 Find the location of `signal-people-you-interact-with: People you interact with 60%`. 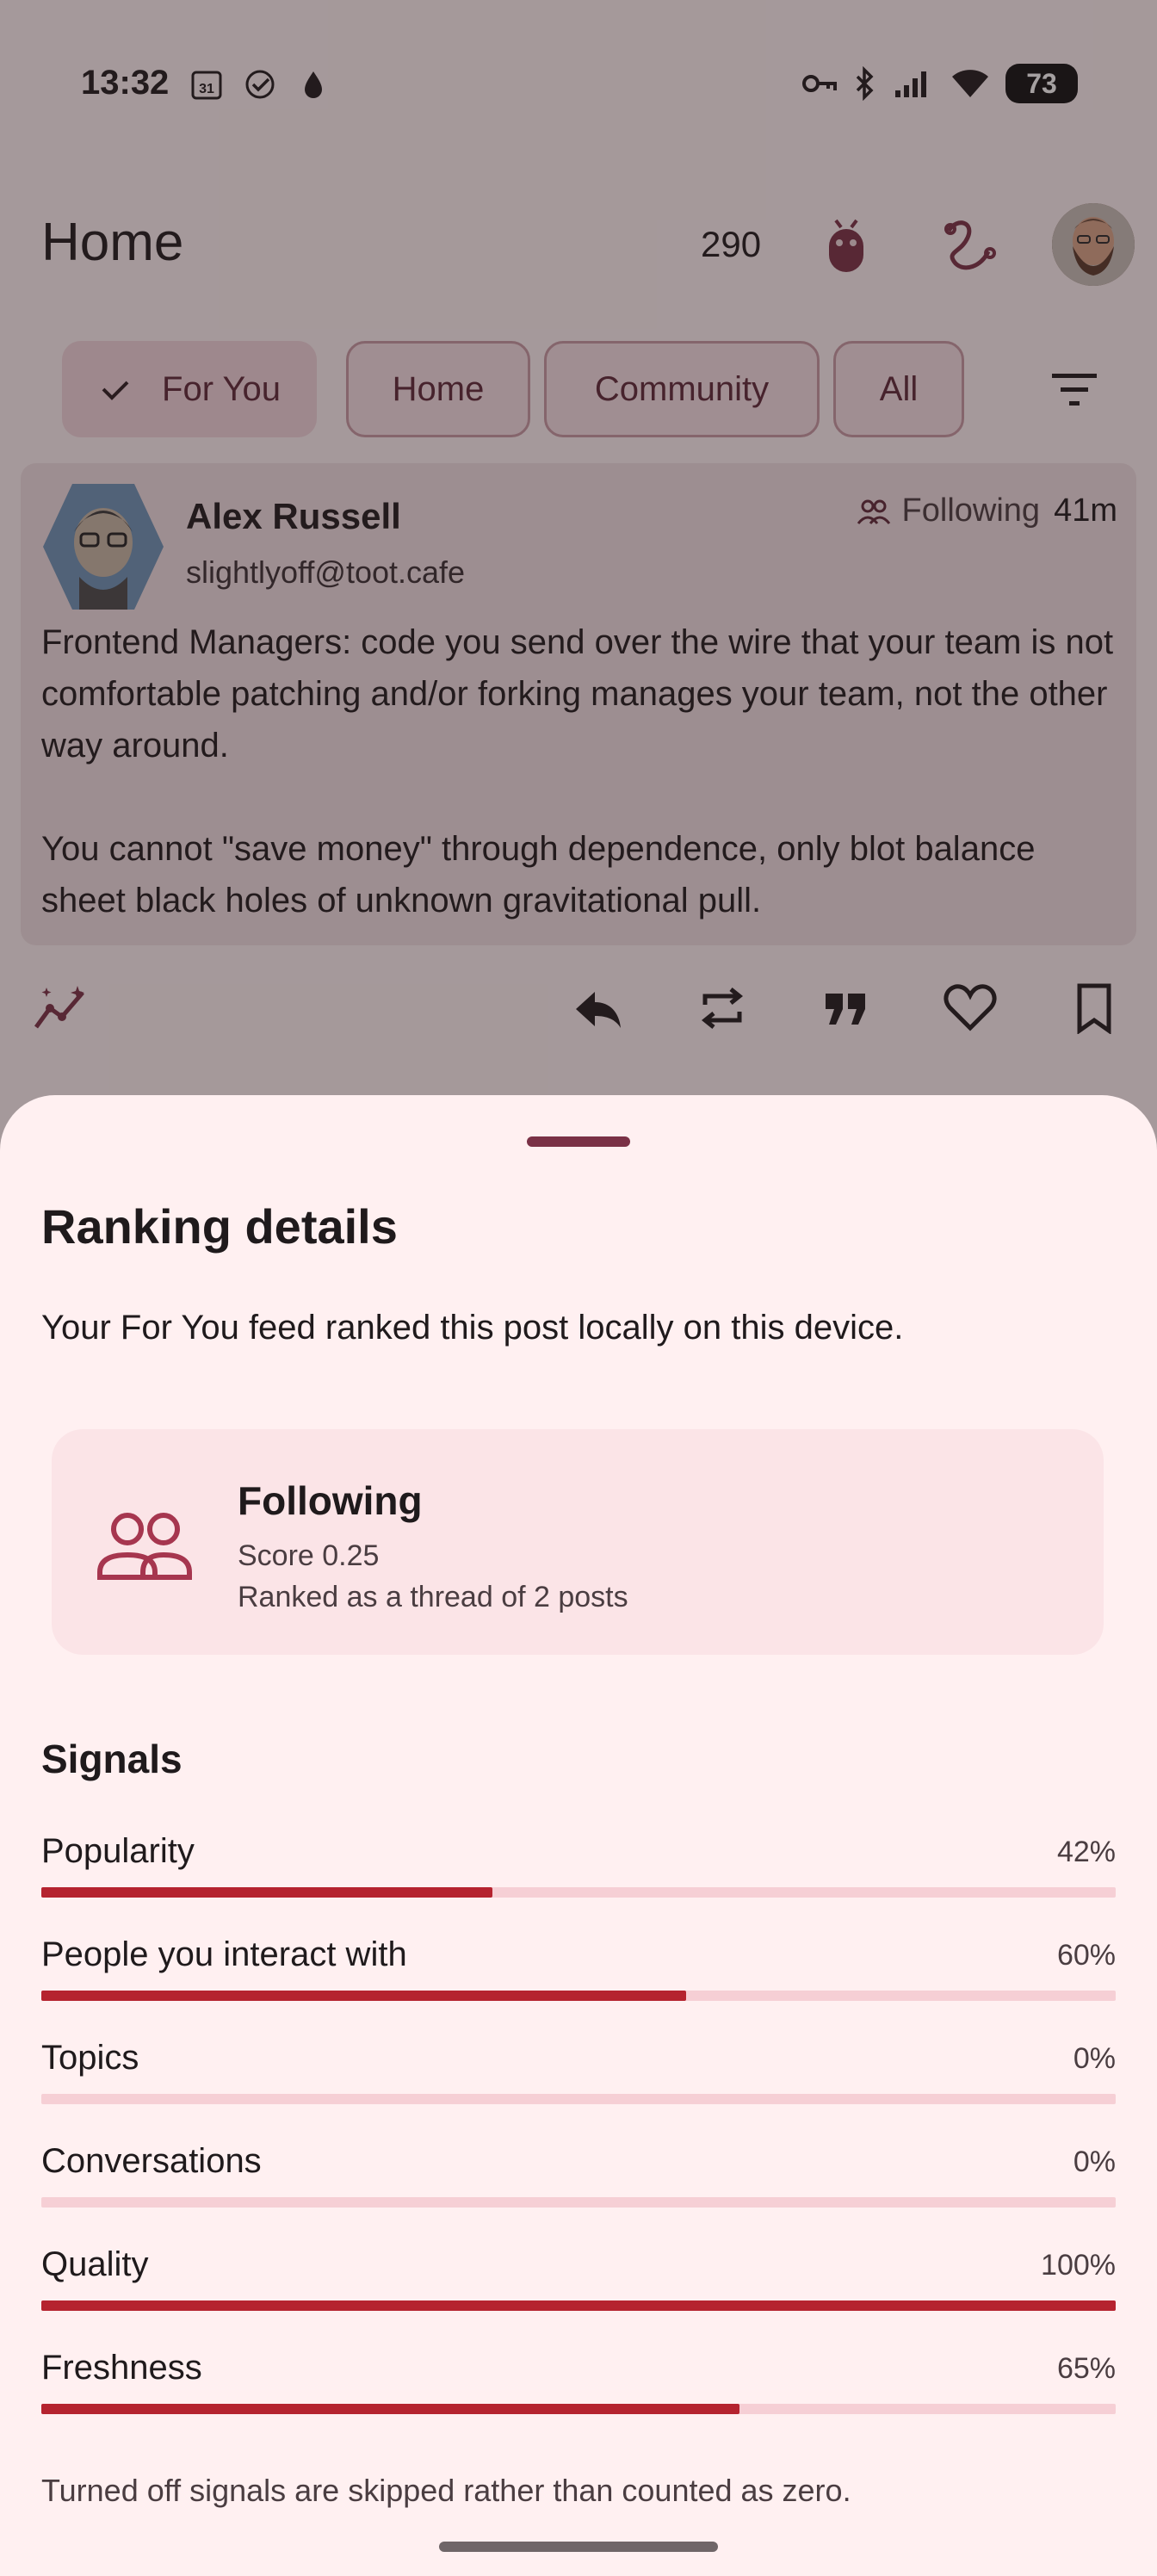

signal-people-you-interact-with: People you interact with 60% is located at coordinates (579, 1987).